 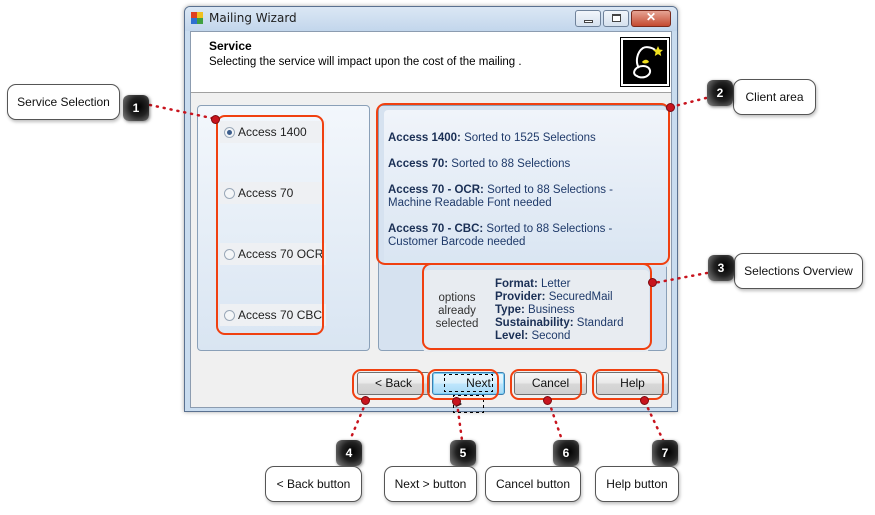 I want to click on overview-provider: Provider: SecuredMail, so click(x=559, y=297).